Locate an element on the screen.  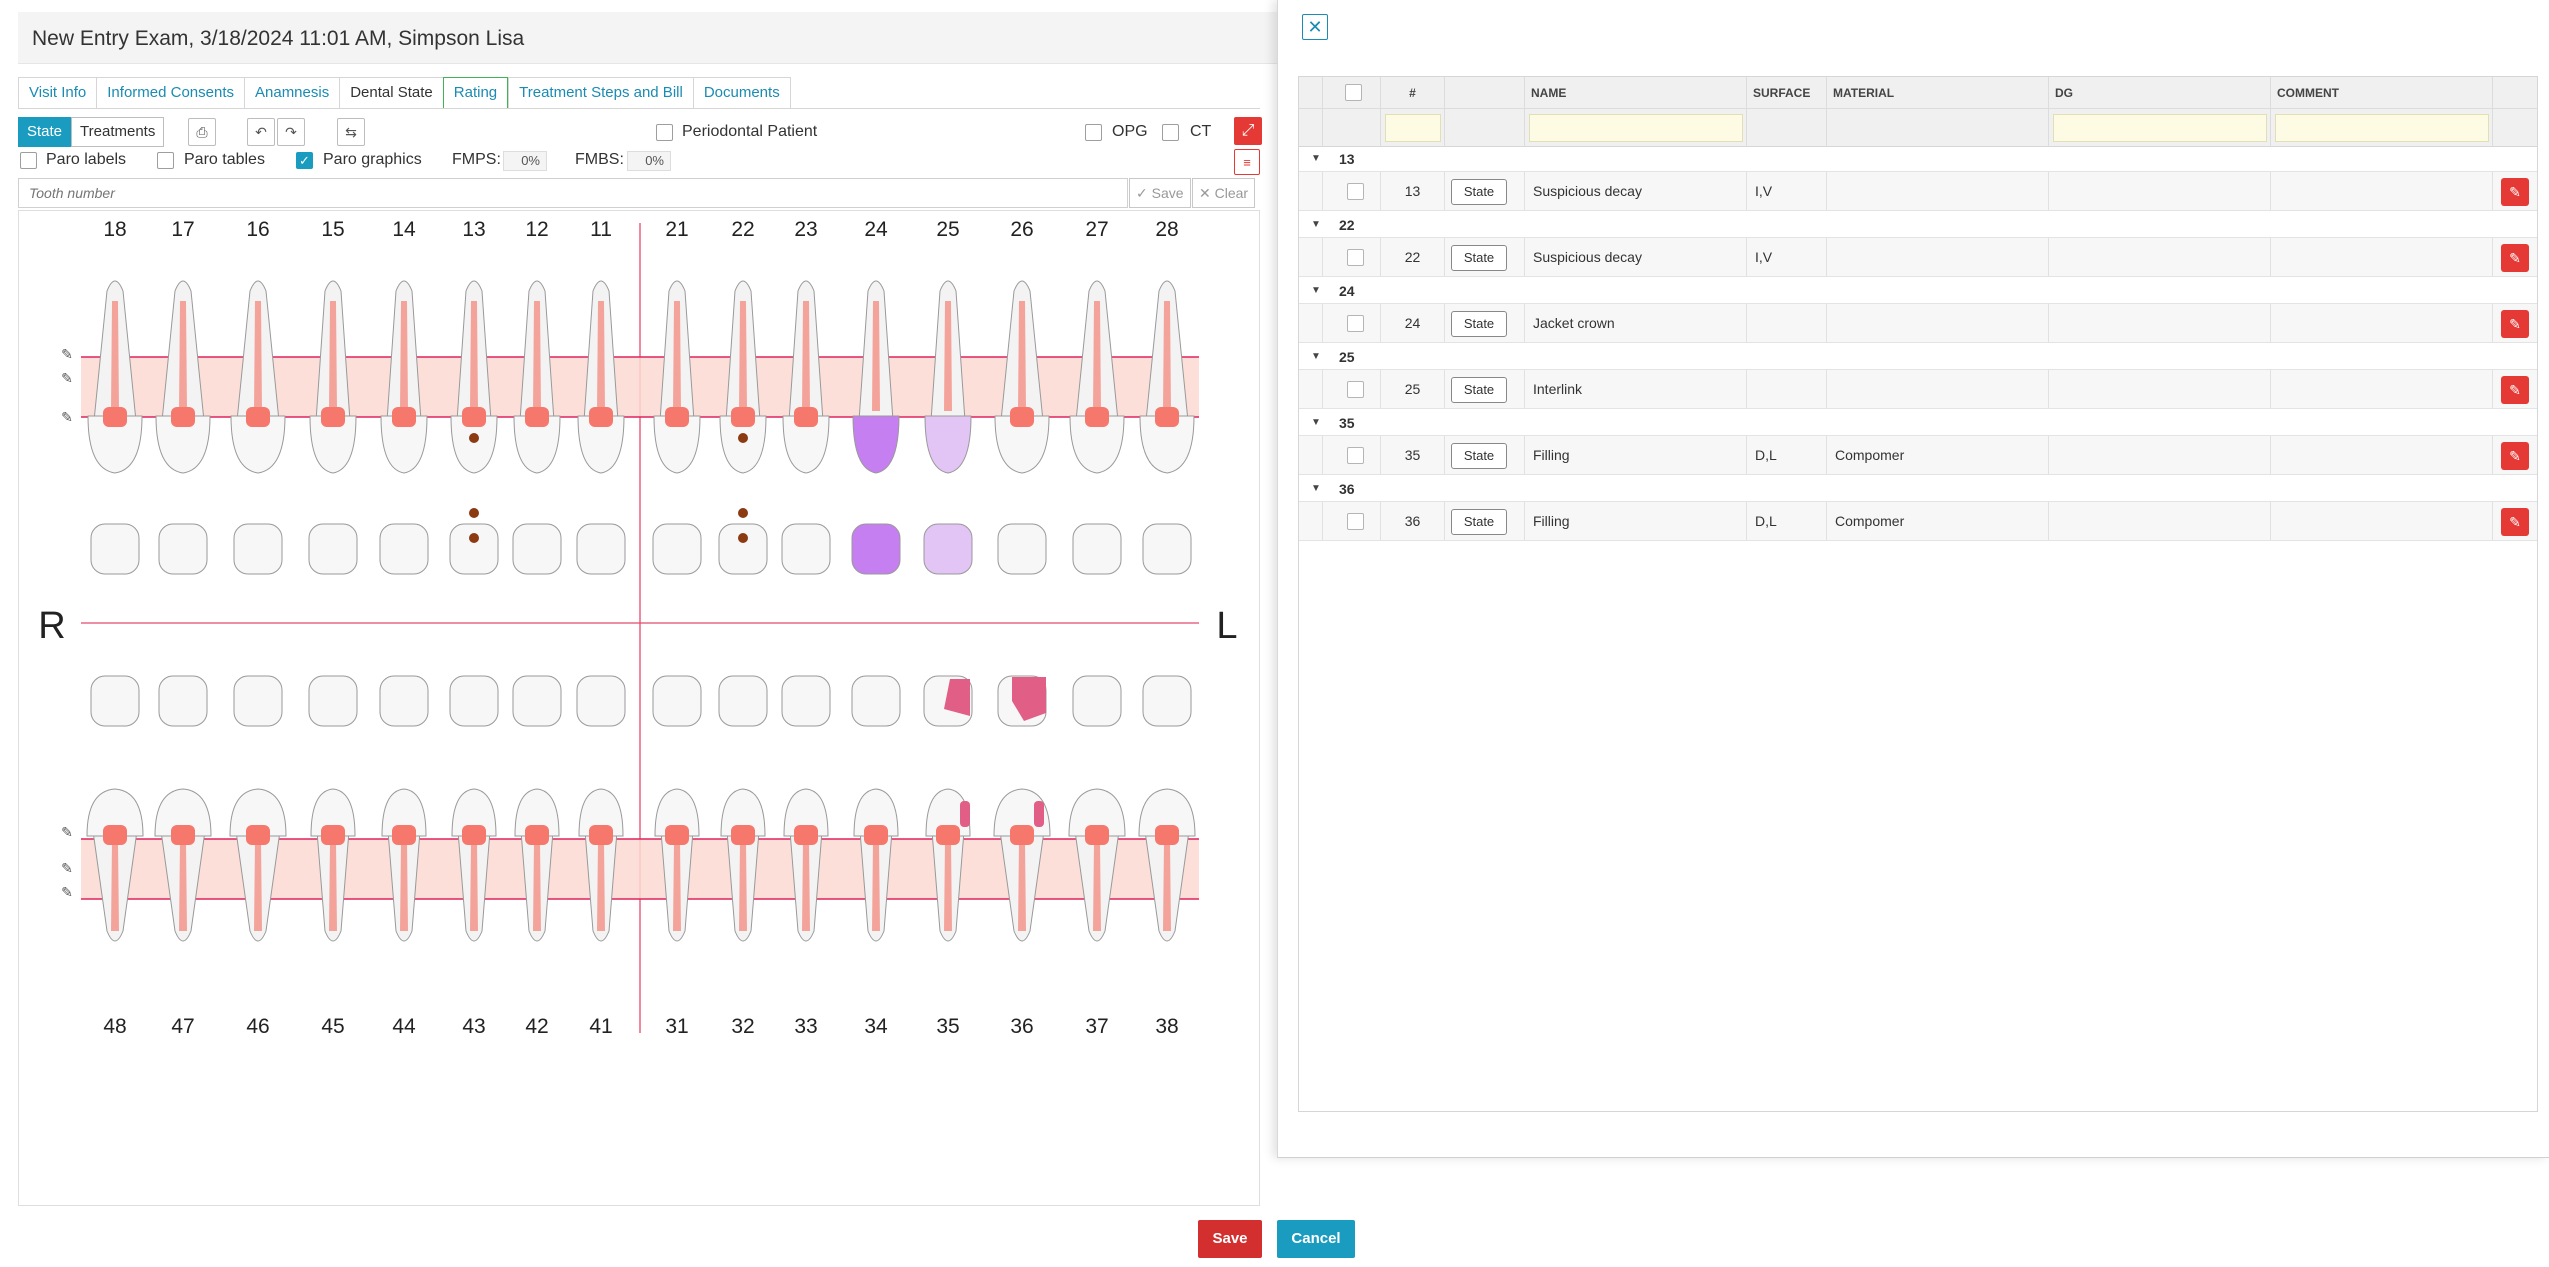
paro-graphics-checkbox: ✓ is located at coordinates (304, 160).